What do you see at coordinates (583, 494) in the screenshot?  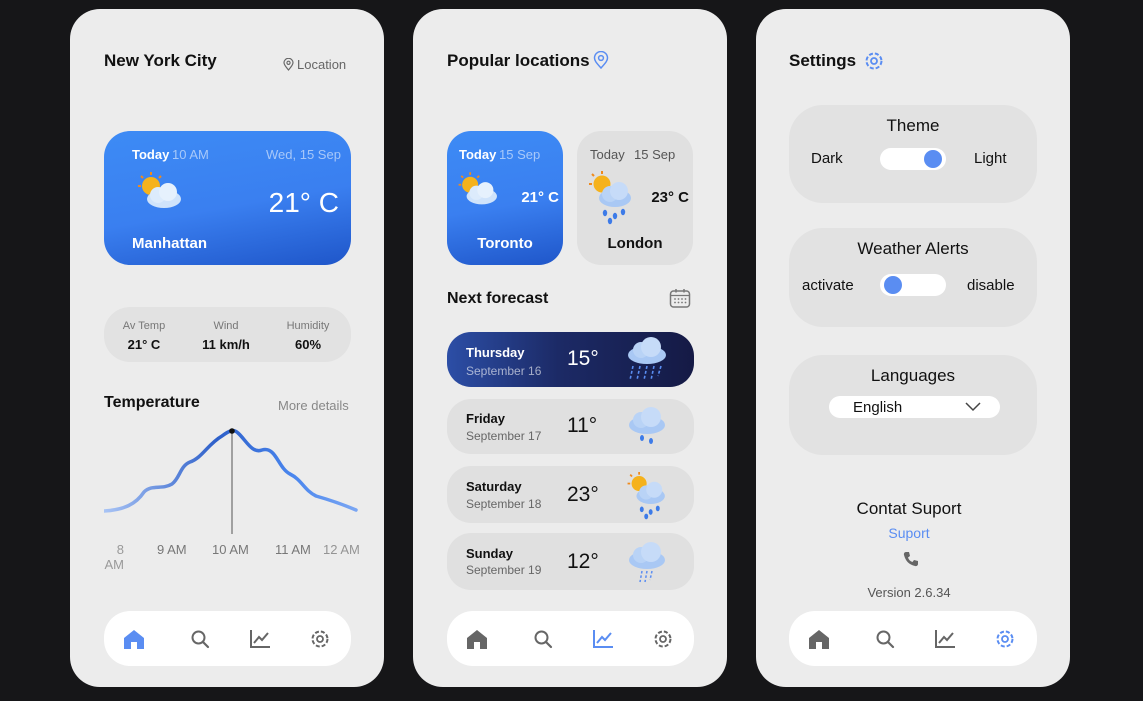 I see `forecast-temp: 23°` at bounding box center [583, 494].